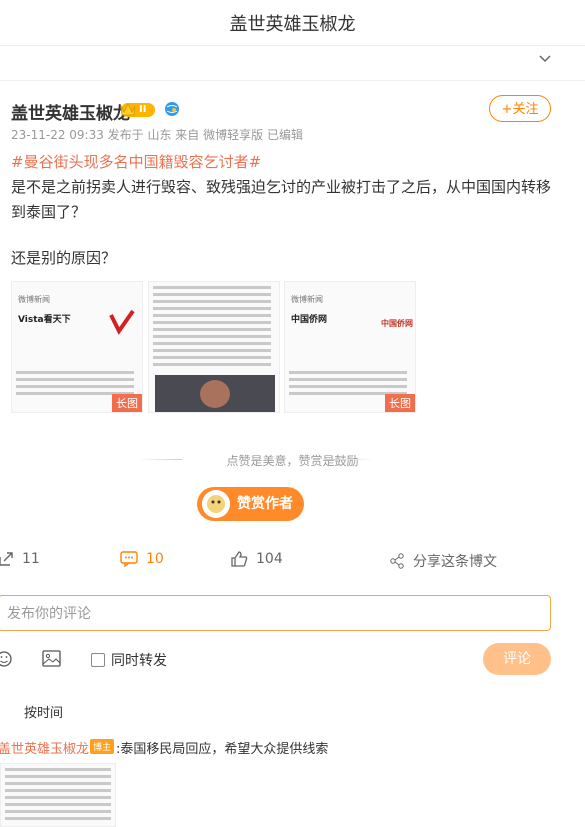 The height and width of the screenshot is (827, 585). What do you see at coordinates (136, 161) in the screenshot?
I see `hashtag-link: #曼谷街头现多名中国籍毁容乞讨者#` at bounding box center [136, 161].